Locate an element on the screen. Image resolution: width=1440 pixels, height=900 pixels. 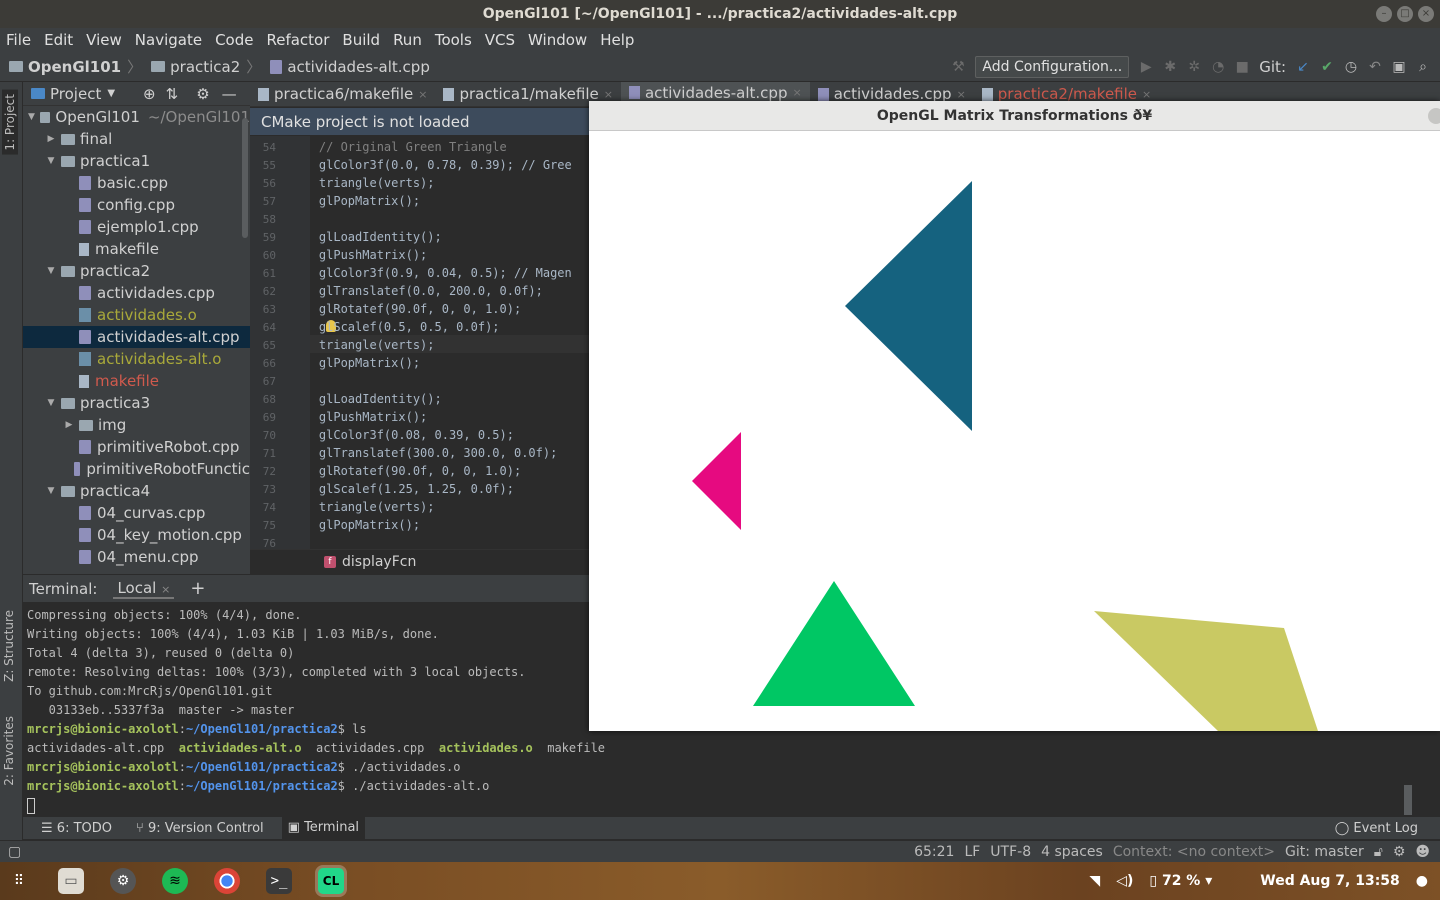
clock: Wed Aug 7, 13:58 is located at coordinates (1330, 881).